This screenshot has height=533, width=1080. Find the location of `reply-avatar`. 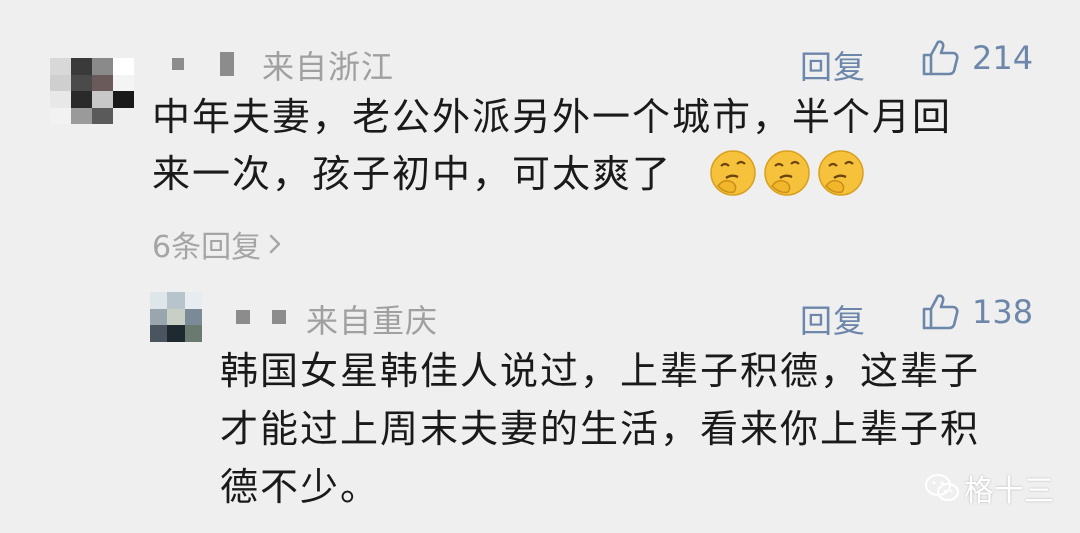

reply-avatar is located at coordinates (176, 317).